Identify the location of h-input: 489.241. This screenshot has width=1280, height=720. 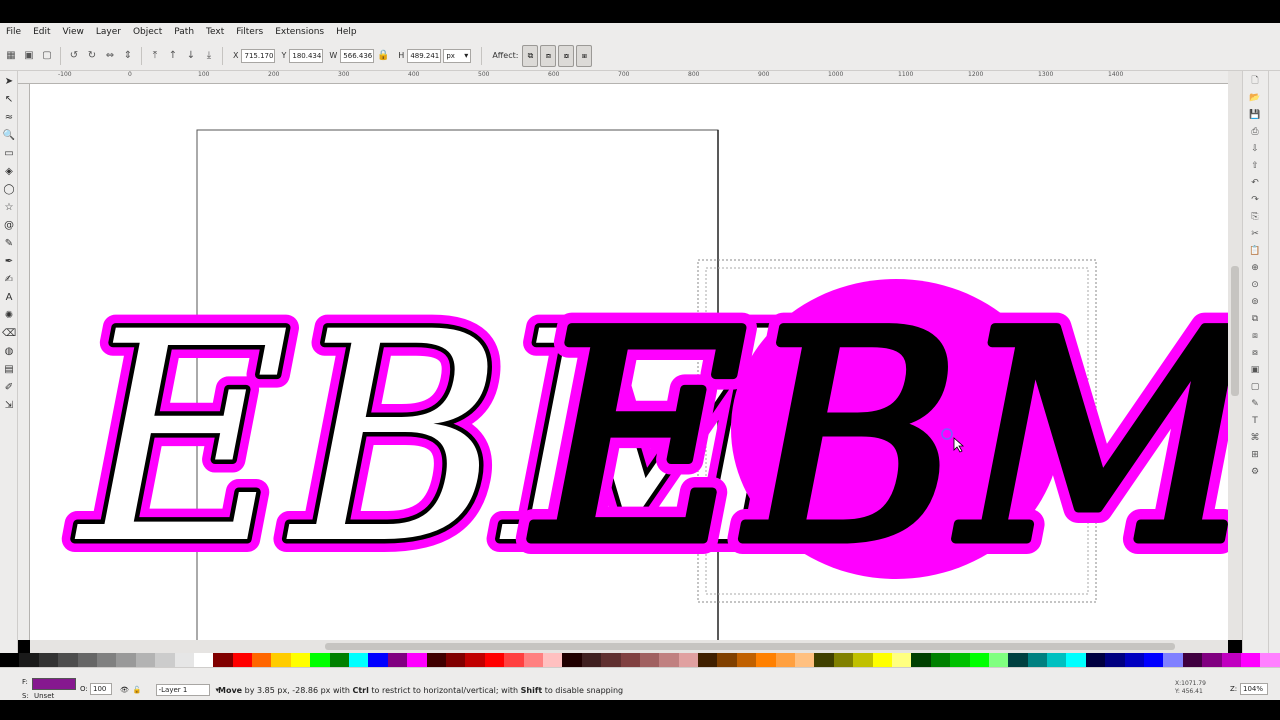
(424, 55).